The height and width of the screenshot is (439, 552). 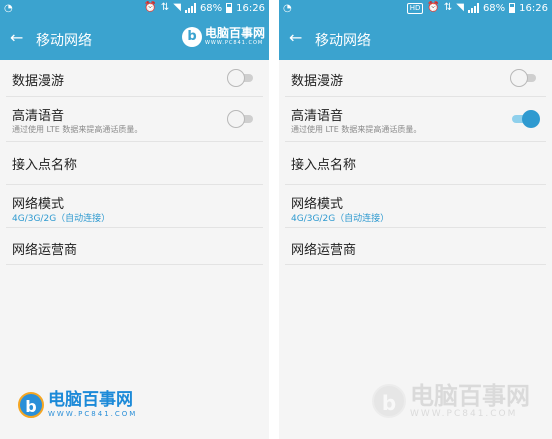 What do you see at coordinates (415, 39) in the screenshot?
I see `app-bar: ← 移动网络` at bounding box center [415, 39].